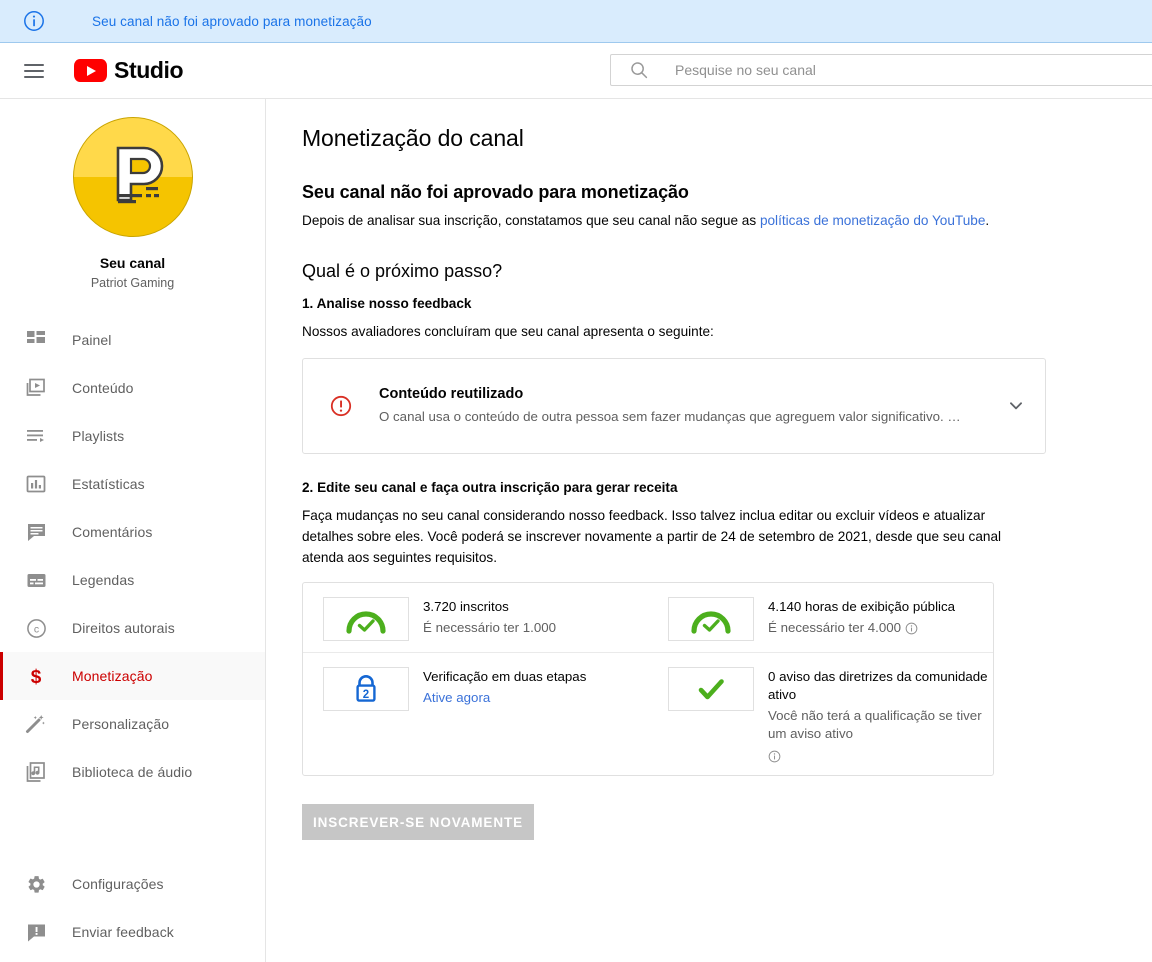 This screenshot has height=962, width=1152. What do you see at coordinates (862, 606) in the screenshot?
I see `requirement-main-text: 4.140 horas de exibição pública` at bounding box center [862, 606].